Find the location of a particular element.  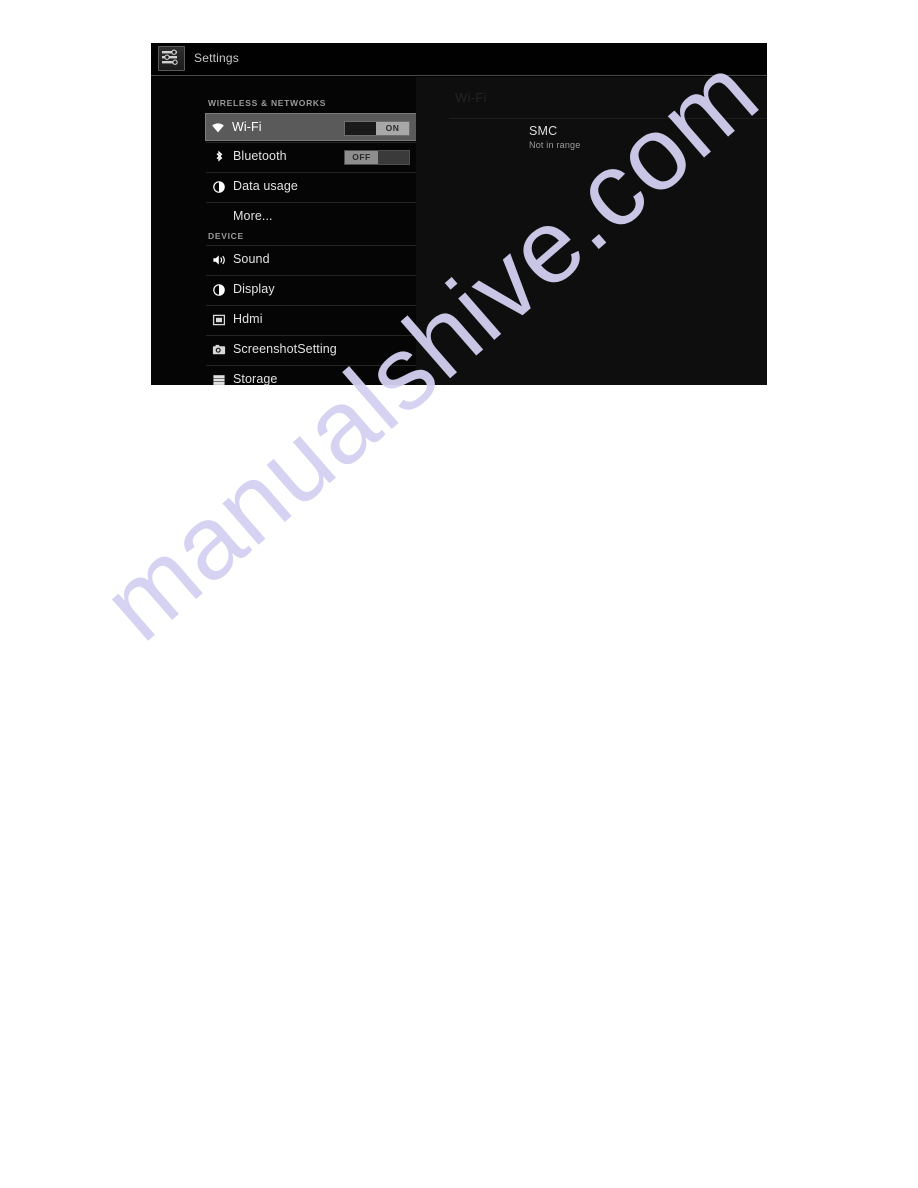

app-title: Settings is located at coordinates (216, 58).